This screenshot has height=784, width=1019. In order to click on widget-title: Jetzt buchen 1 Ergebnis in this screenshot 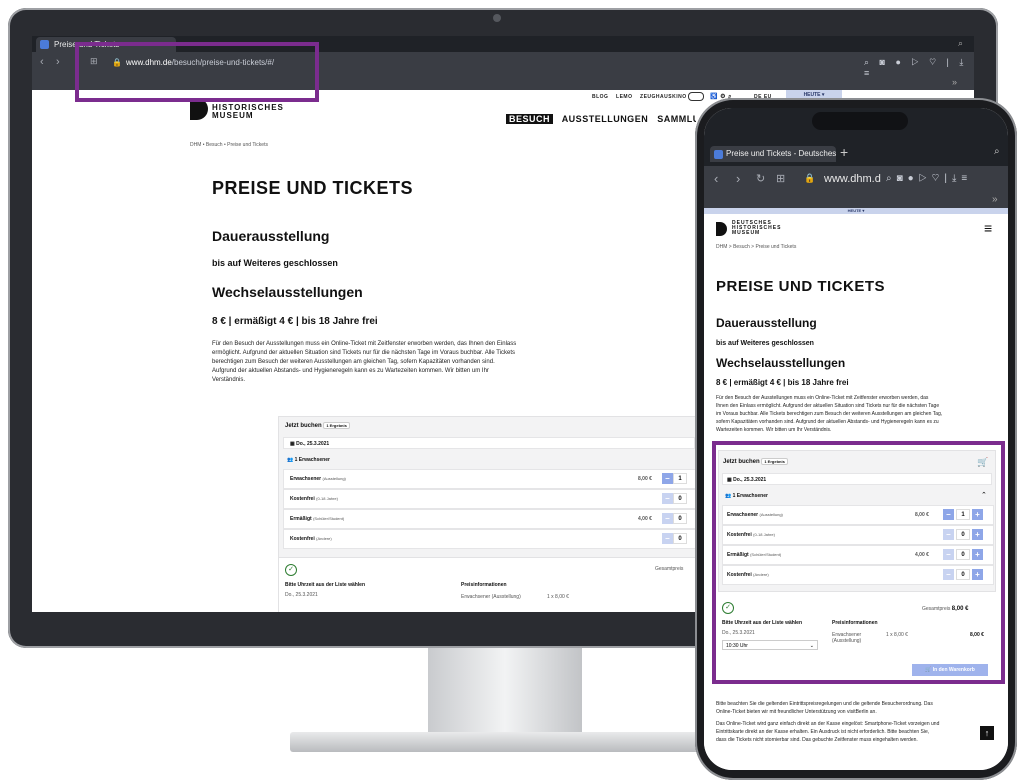, I will do `click(317, 425)`.